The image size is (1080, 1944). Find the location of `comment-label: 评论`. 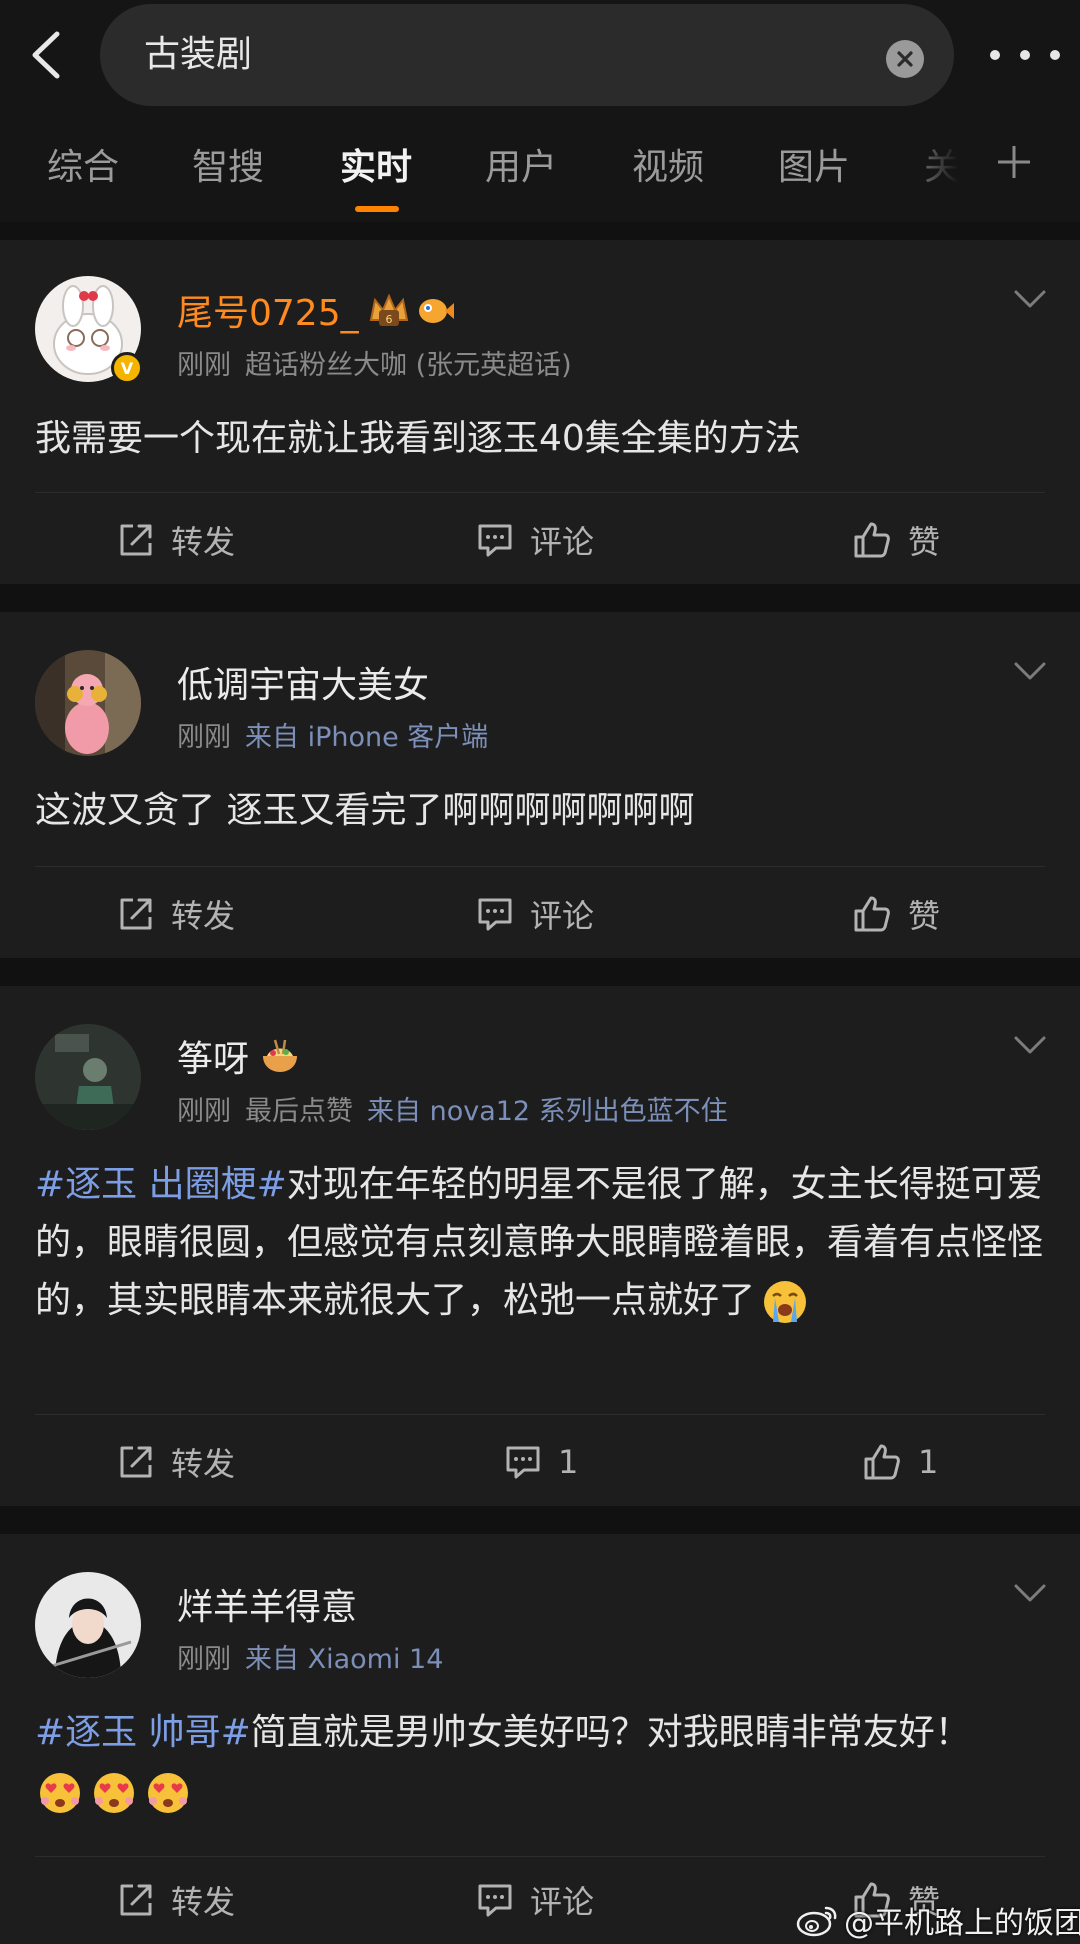

comment-label: 评论 is located at coordinates (562, 1902).